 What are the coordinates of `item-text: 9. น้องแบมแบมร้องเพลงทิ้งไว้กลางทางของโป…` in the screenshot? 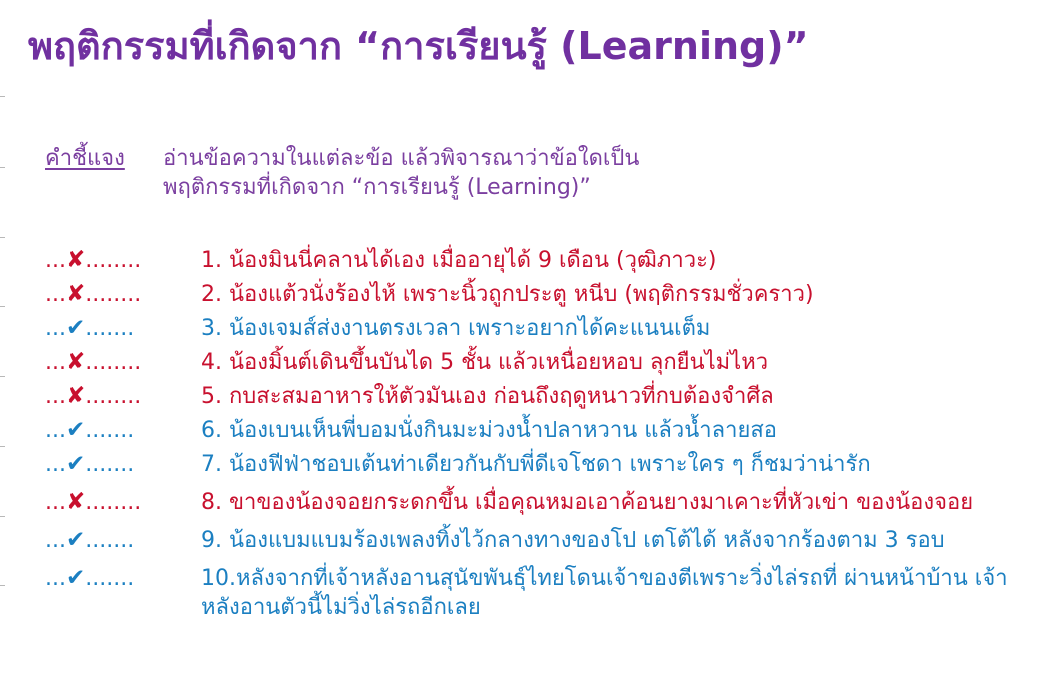 It's located at (573, 540).